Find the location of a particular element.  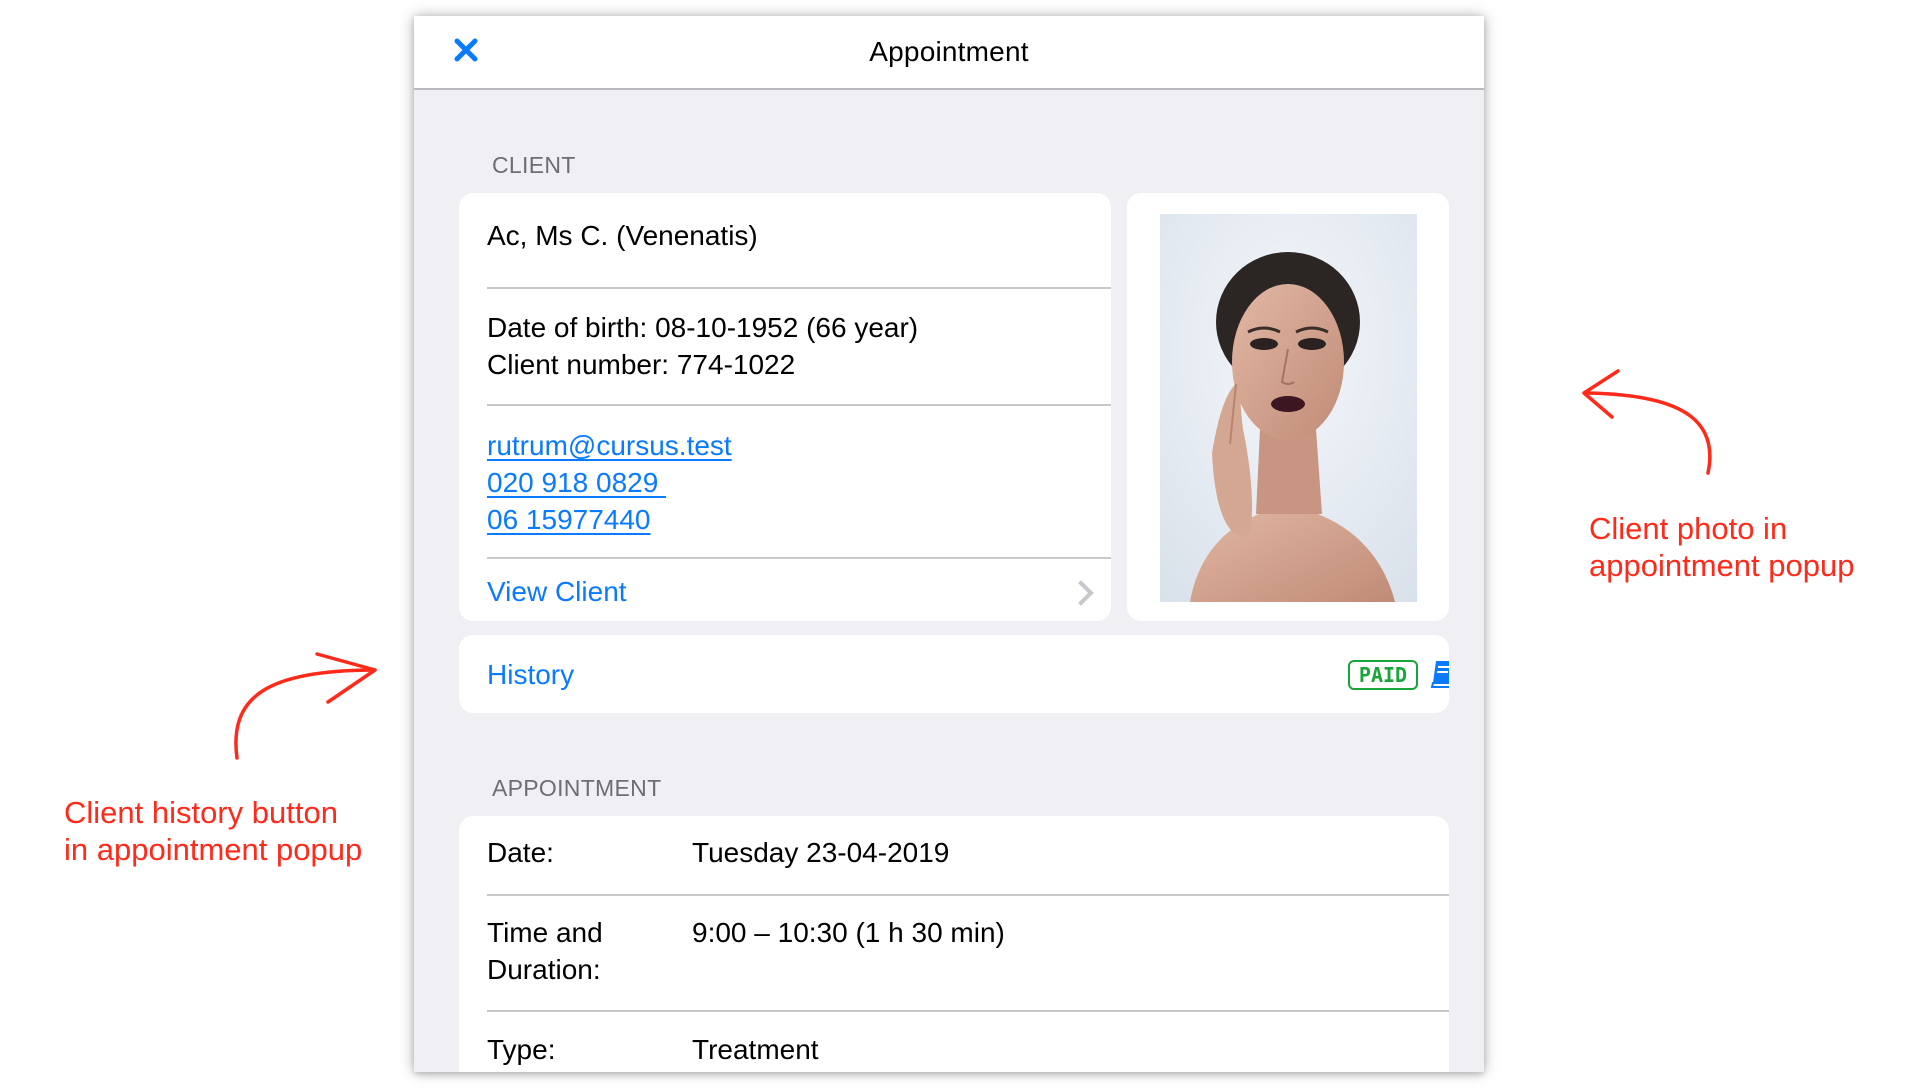

history-annotation-line2: in appointment popup is located at coordinates (213, 849).